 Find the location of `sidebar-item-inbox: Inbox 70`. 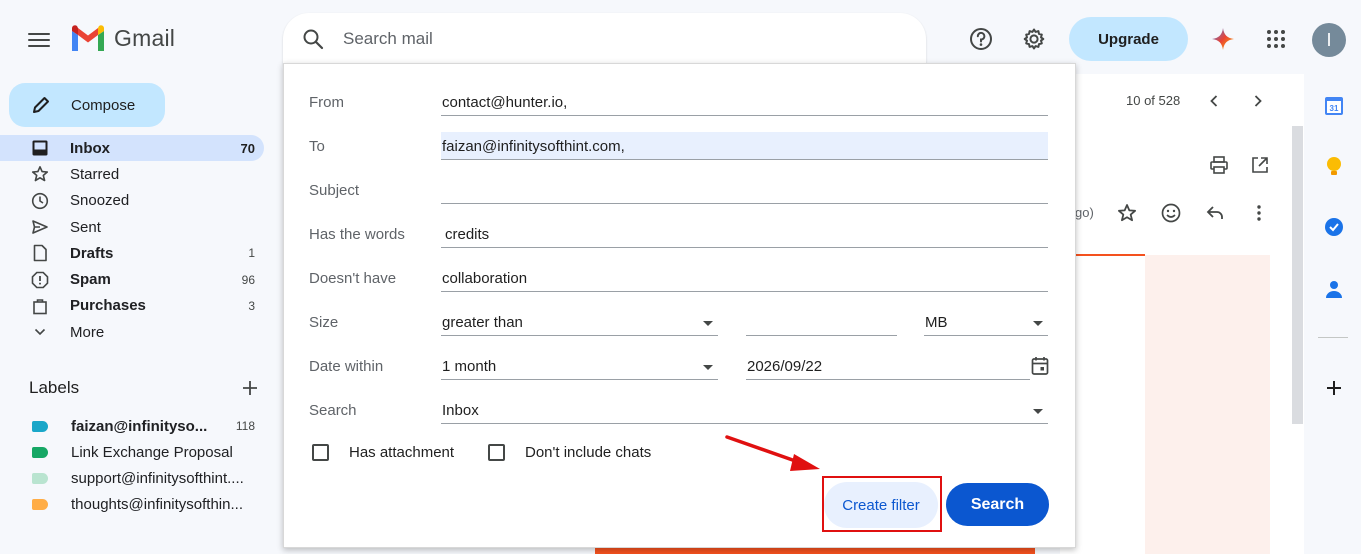

sidebar-item-inbox: Inbox 70 is located at coordinates (132, 148).